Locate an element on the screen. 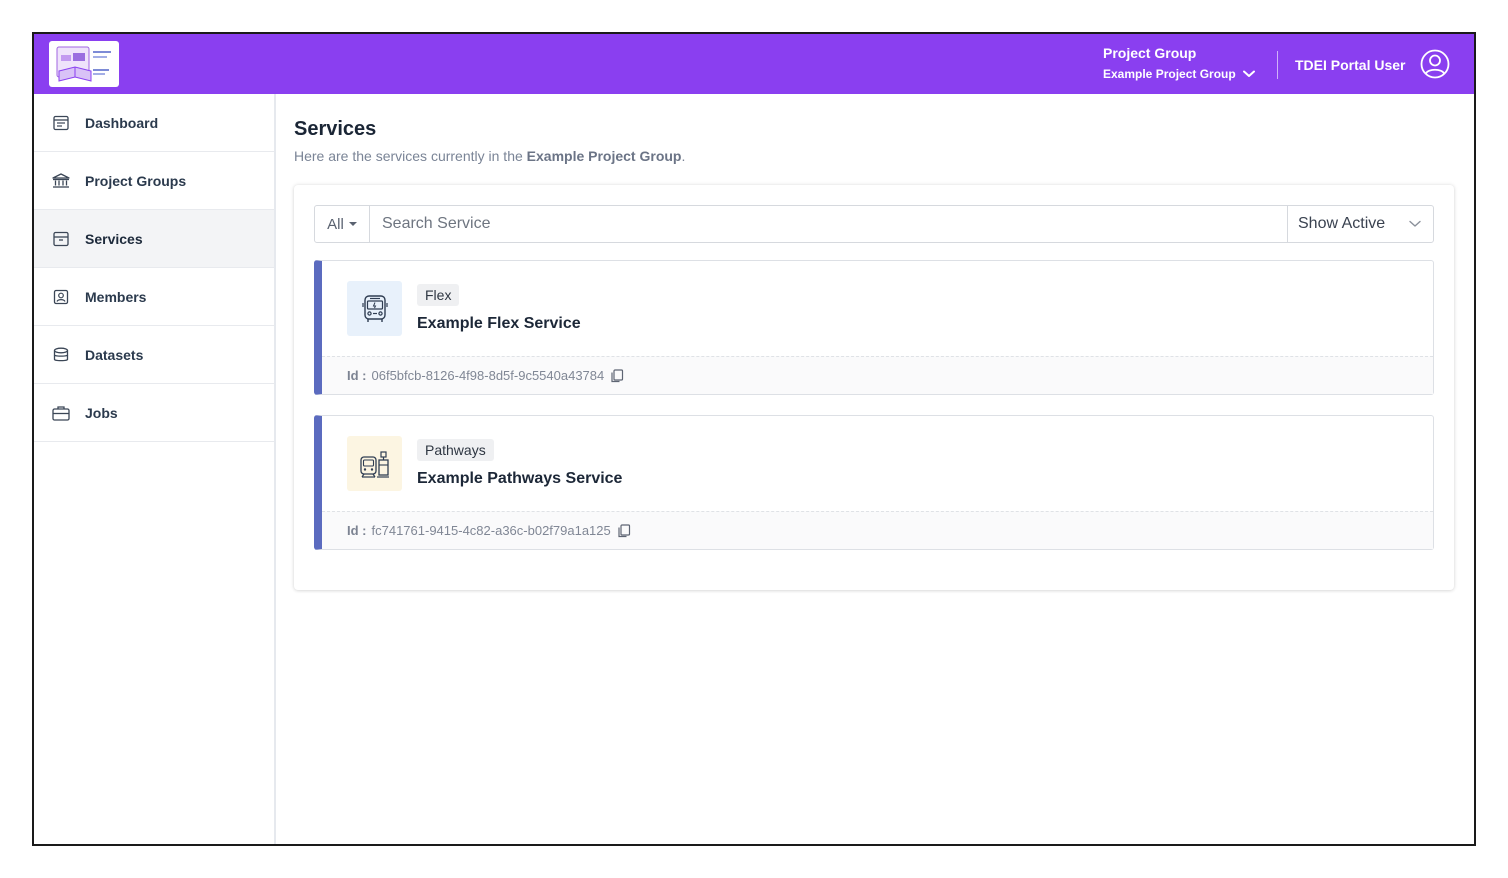 The width and height of the screenshot is (1508, 878). briefcase-icon is located at coordinates (61, 413).